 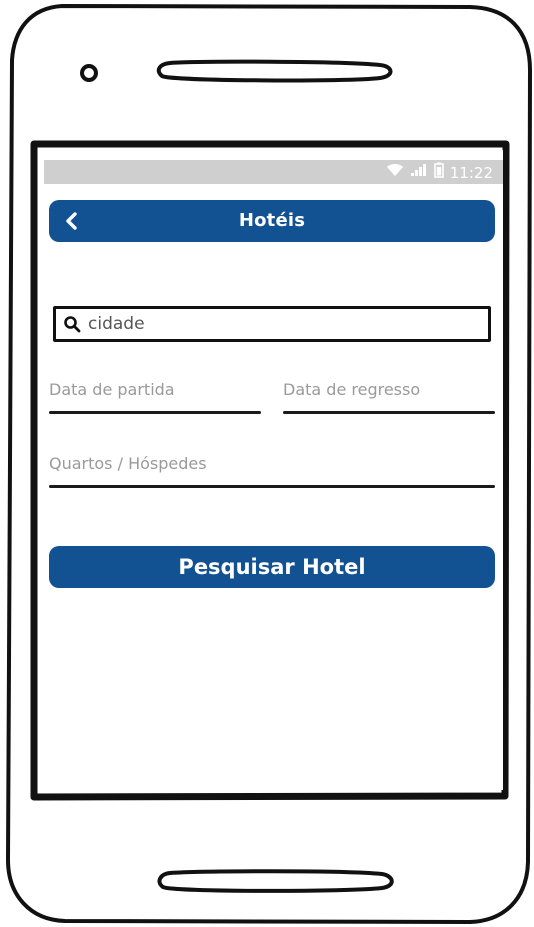 What do you see at coordinates (389, 412) in the screenshot?
I see `return-date-underline` at bounding box center [389, 412].